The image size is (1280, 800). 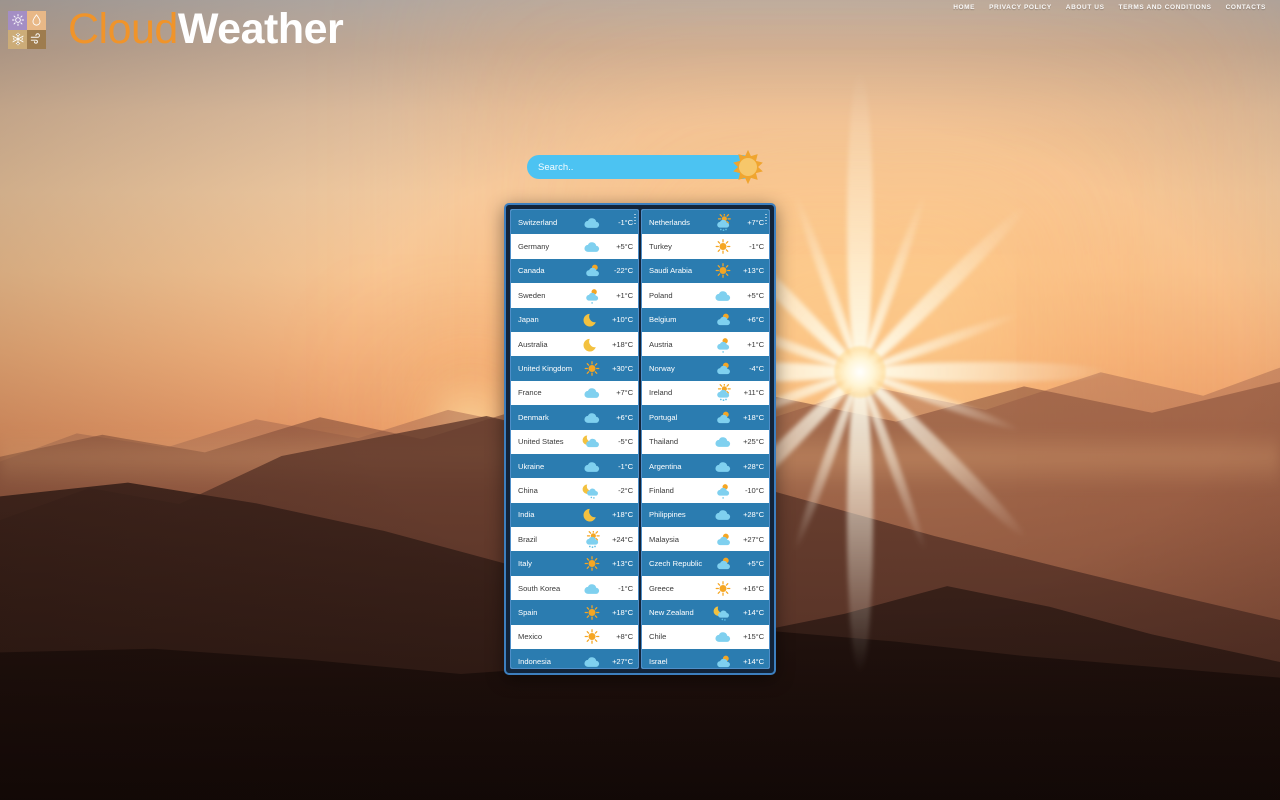 What do you see at coordinates (676, 564) in the screenshot?
I see `country-name: Czech Republic` at bounding box center [676, 564].